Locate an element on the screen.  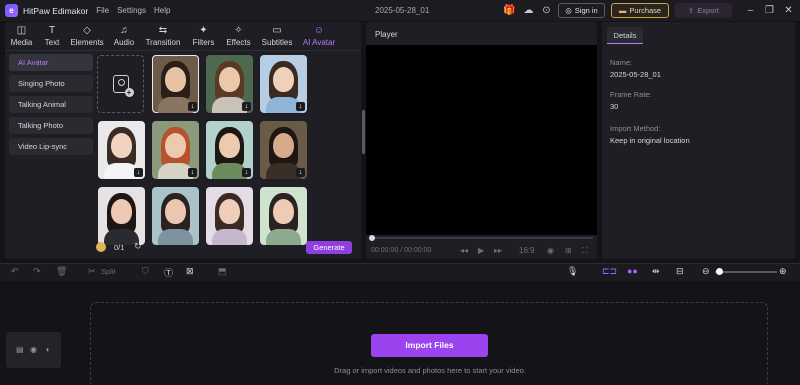
sign-in-button: ◎ Sign in is located at coordinates (581, 10).